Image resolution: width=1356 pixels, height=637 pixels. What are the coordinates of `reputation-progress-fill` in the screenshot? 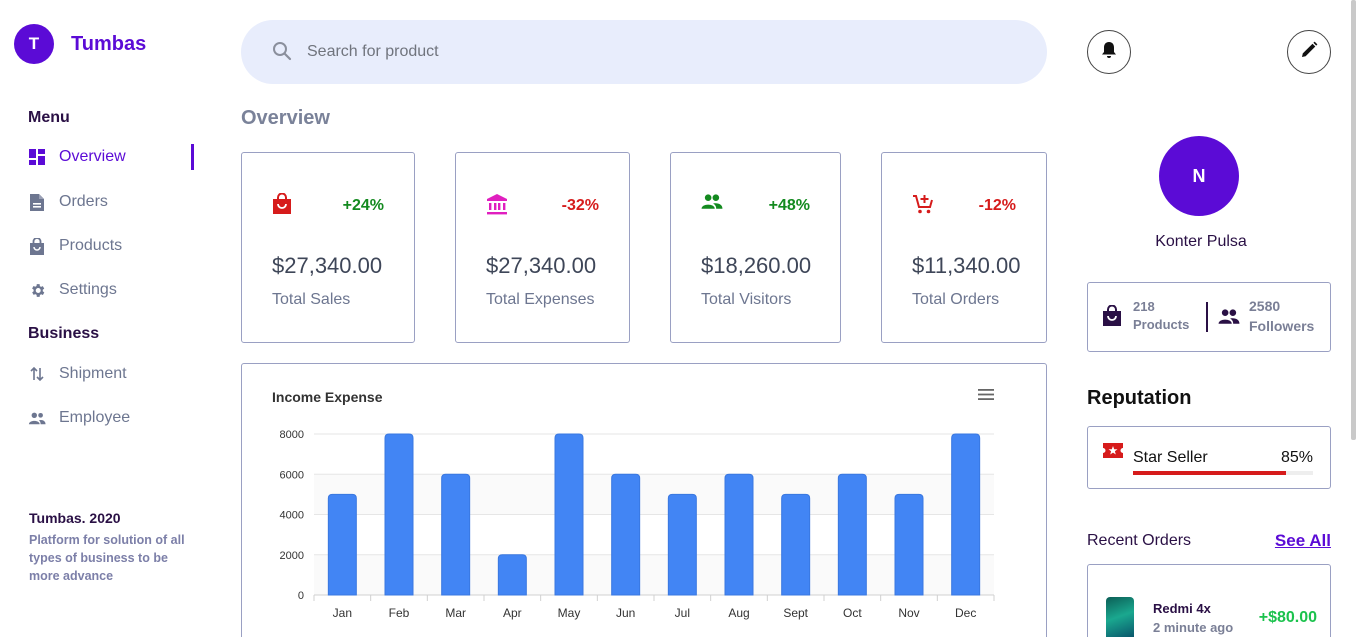 It's located at (1209, 473).